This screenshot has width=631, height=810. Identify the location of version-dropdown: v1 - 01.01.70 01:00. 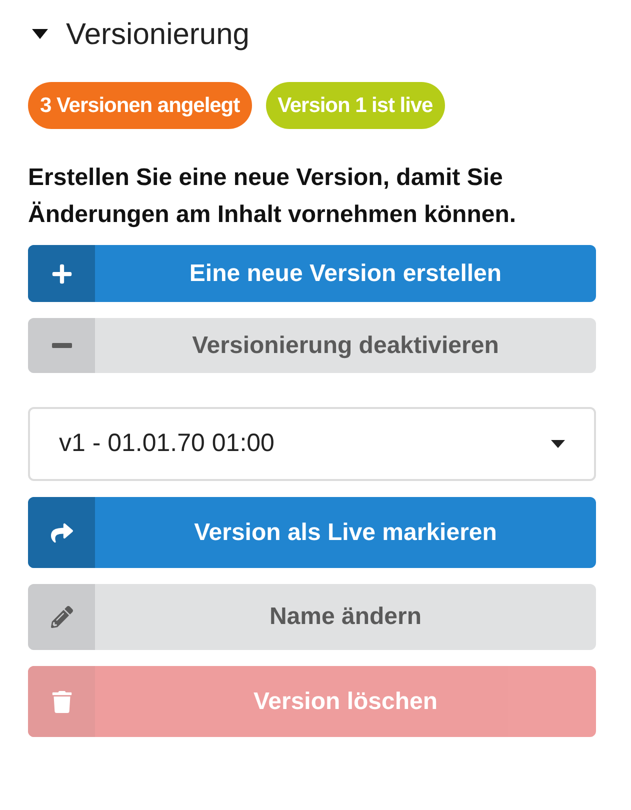
(312, 444).